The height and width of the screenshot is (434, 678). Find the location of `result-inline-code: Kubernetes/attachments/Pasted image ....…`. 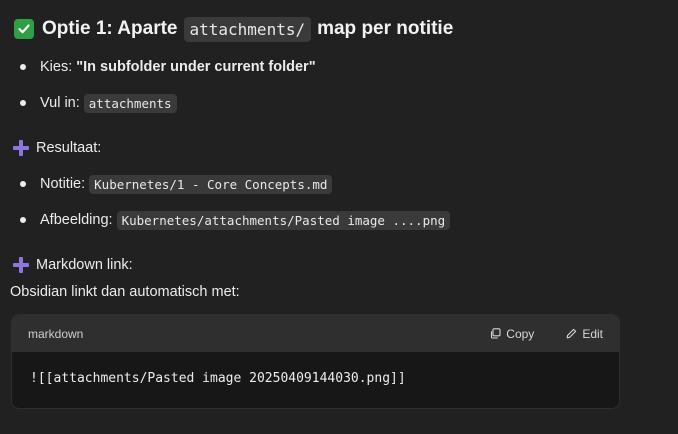

result-inline-code: Kubernetes/attachments/Pasted image ....… is located at coordinates (283, 220).